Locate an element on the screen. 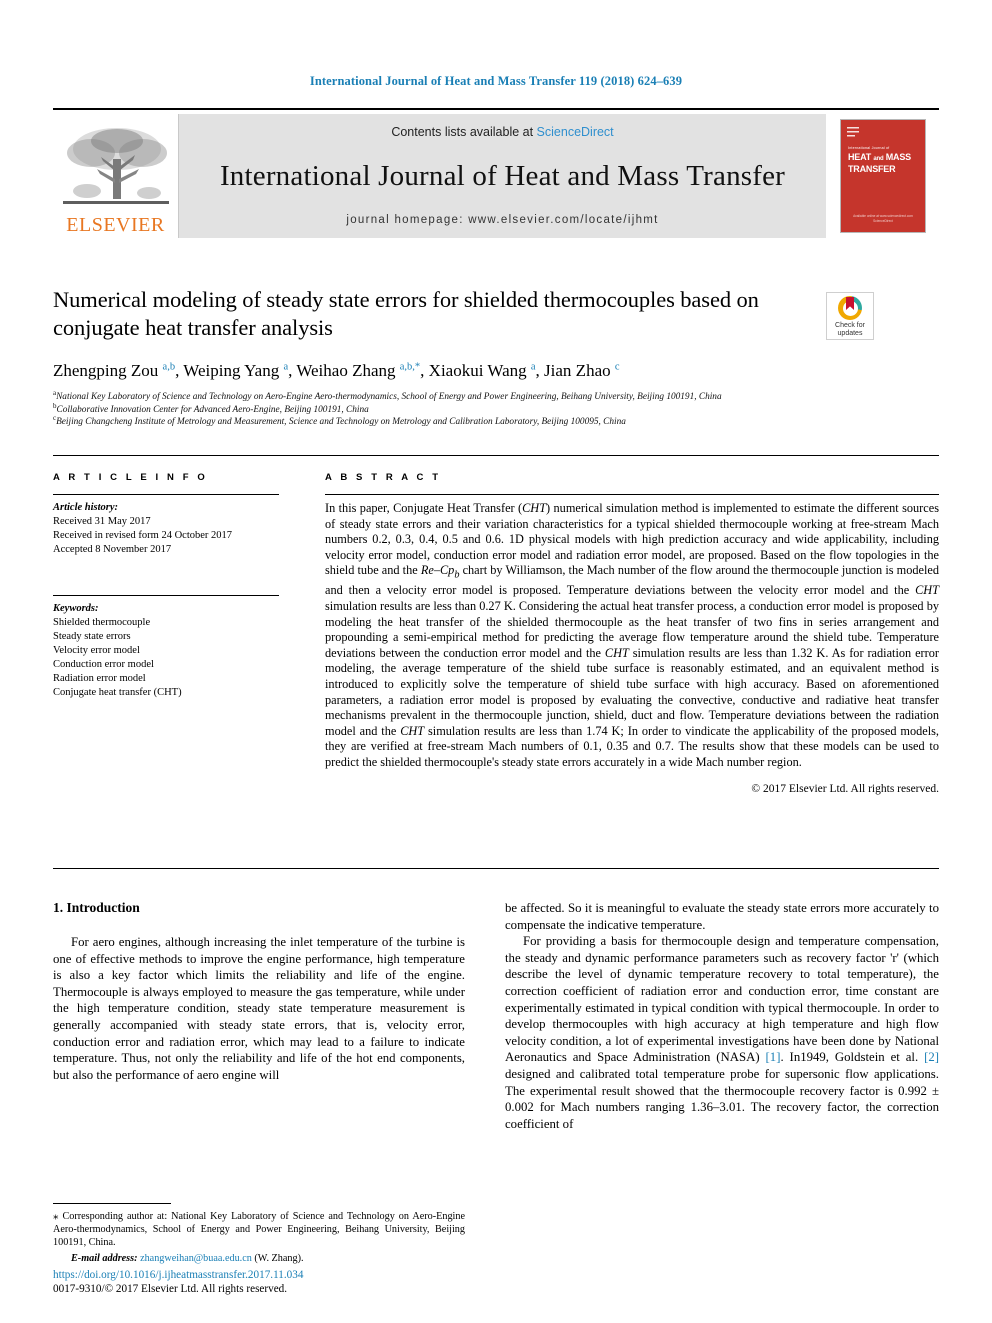 Image resolution: width=992 pixels, height=1323 pixels. cover-footer-line2: ScienceDirect is located at coordinates (883, 221).